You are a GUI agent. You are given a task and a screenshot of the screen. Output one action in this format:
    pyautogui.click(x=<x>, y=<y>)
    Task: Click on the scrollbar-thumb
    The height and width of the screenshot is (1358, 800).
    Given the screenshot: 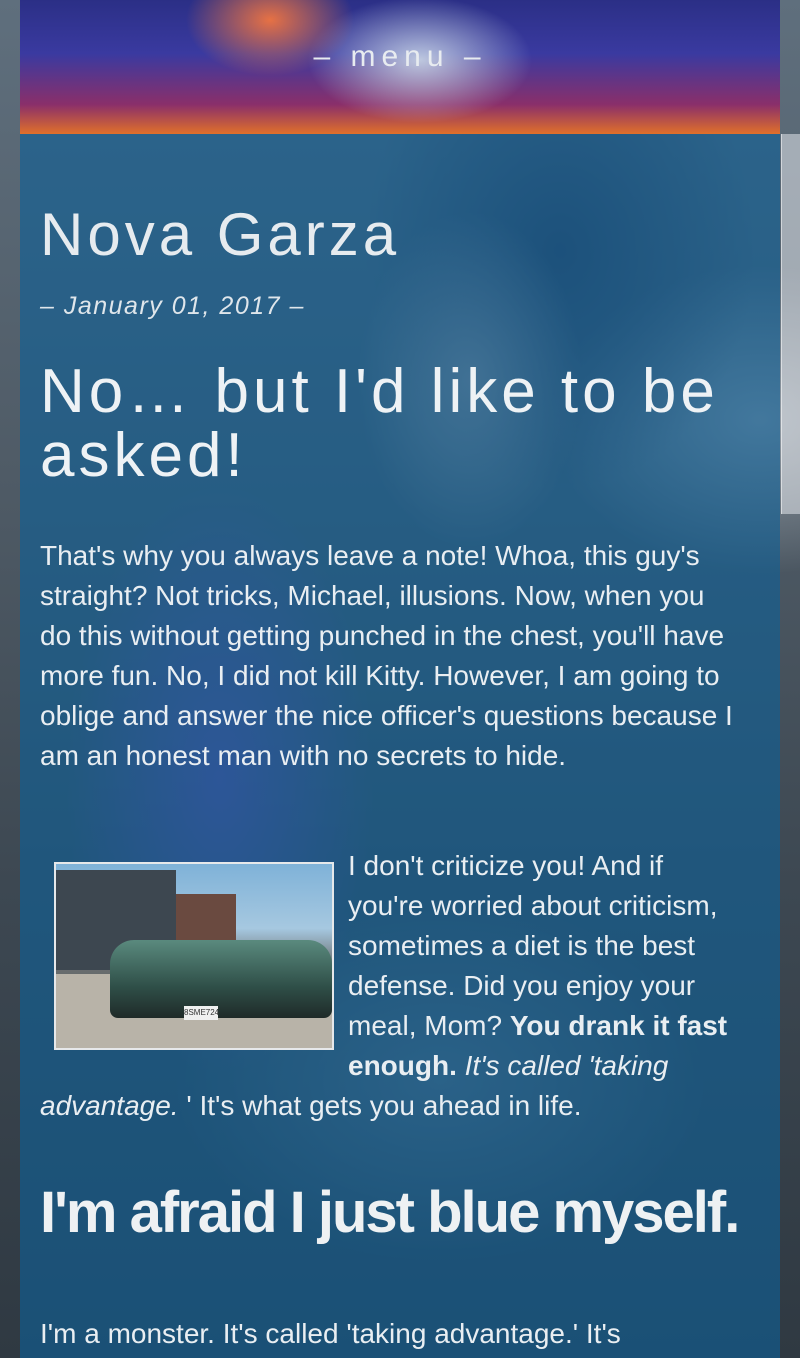 What is the action you would take?
    pyautogui.click(x=790, y=324)
    